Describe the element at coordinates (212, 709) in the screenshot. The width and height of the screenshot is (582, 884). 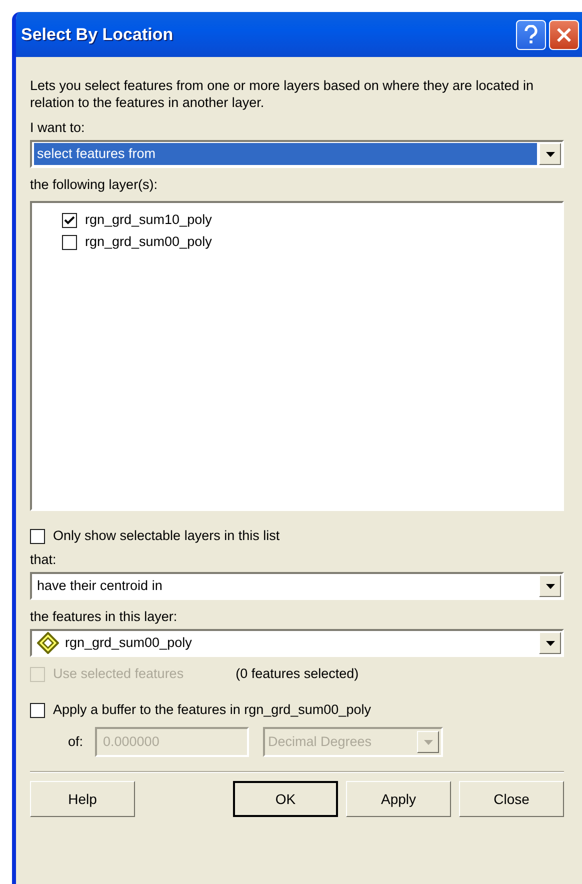
I see `checkbox-label: Apply a buffer to the features in rgn_grd_sum00_poly` at that location.